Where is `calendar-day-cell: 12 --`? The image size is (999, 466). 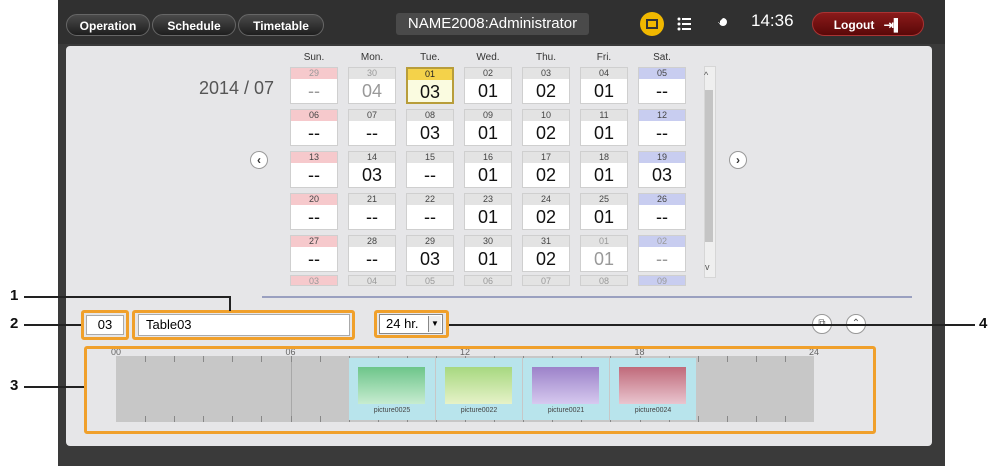 calendar-day-cell: 12 -- is located at coordinates (662, 127).